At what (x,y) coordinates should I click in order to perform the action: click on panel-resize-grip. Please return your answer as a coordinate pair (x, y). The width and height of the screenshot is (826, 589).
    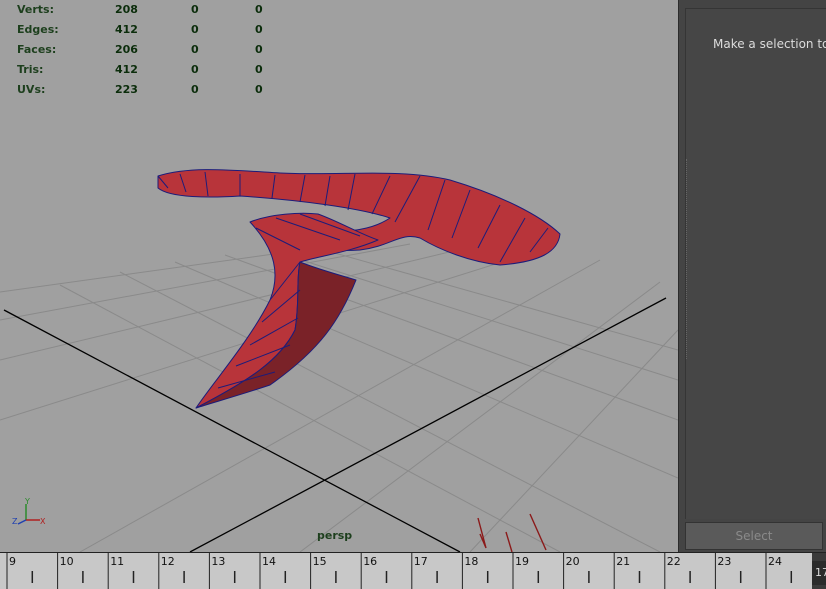
    Looking at the image, I should click on (688, 259).